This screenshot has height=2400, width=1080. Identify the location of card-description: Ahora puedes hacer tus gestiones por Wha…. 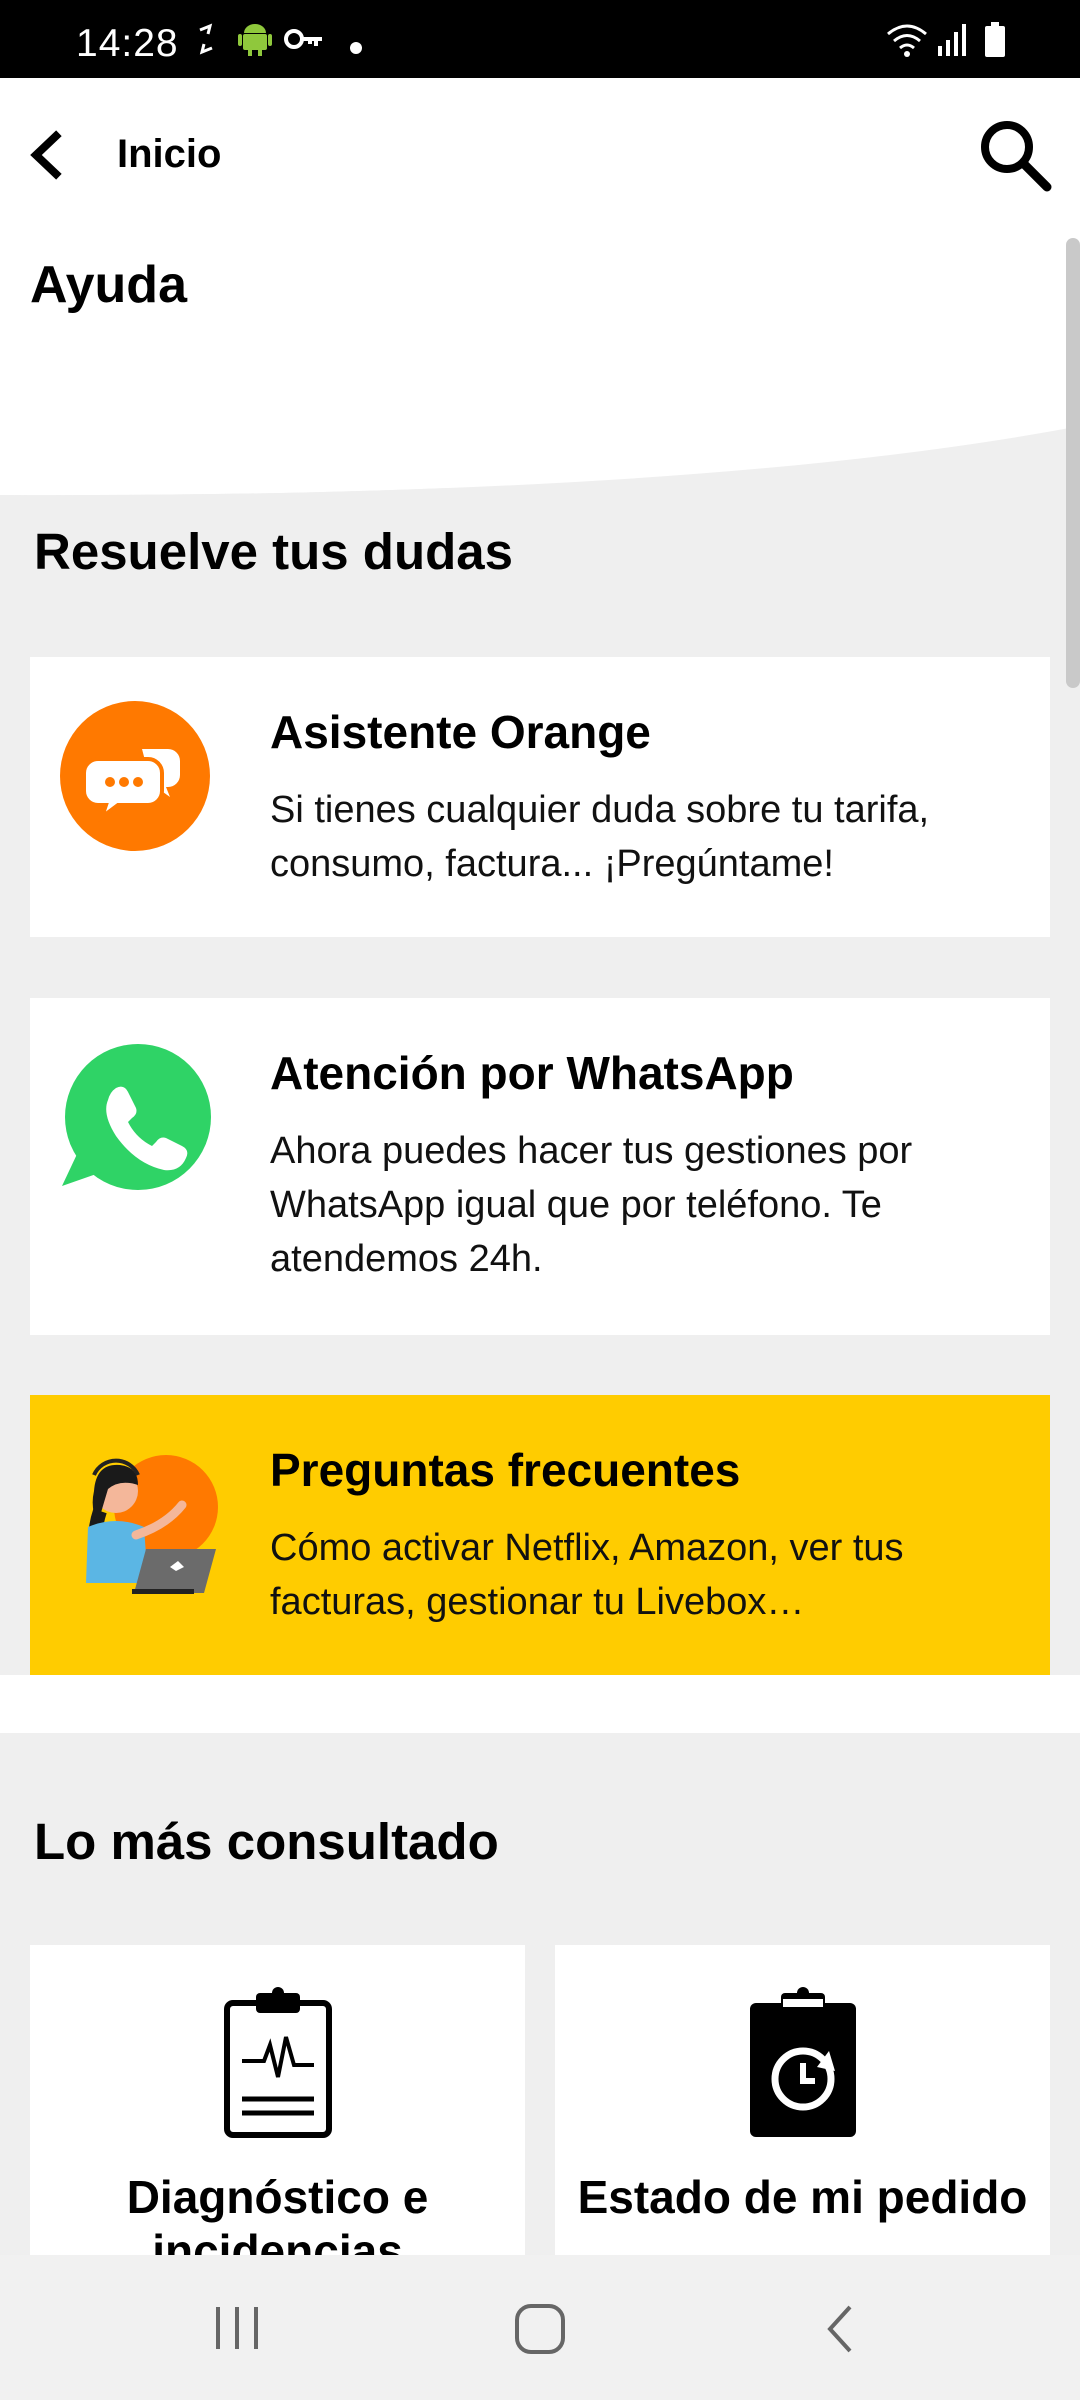
(591, 1205).